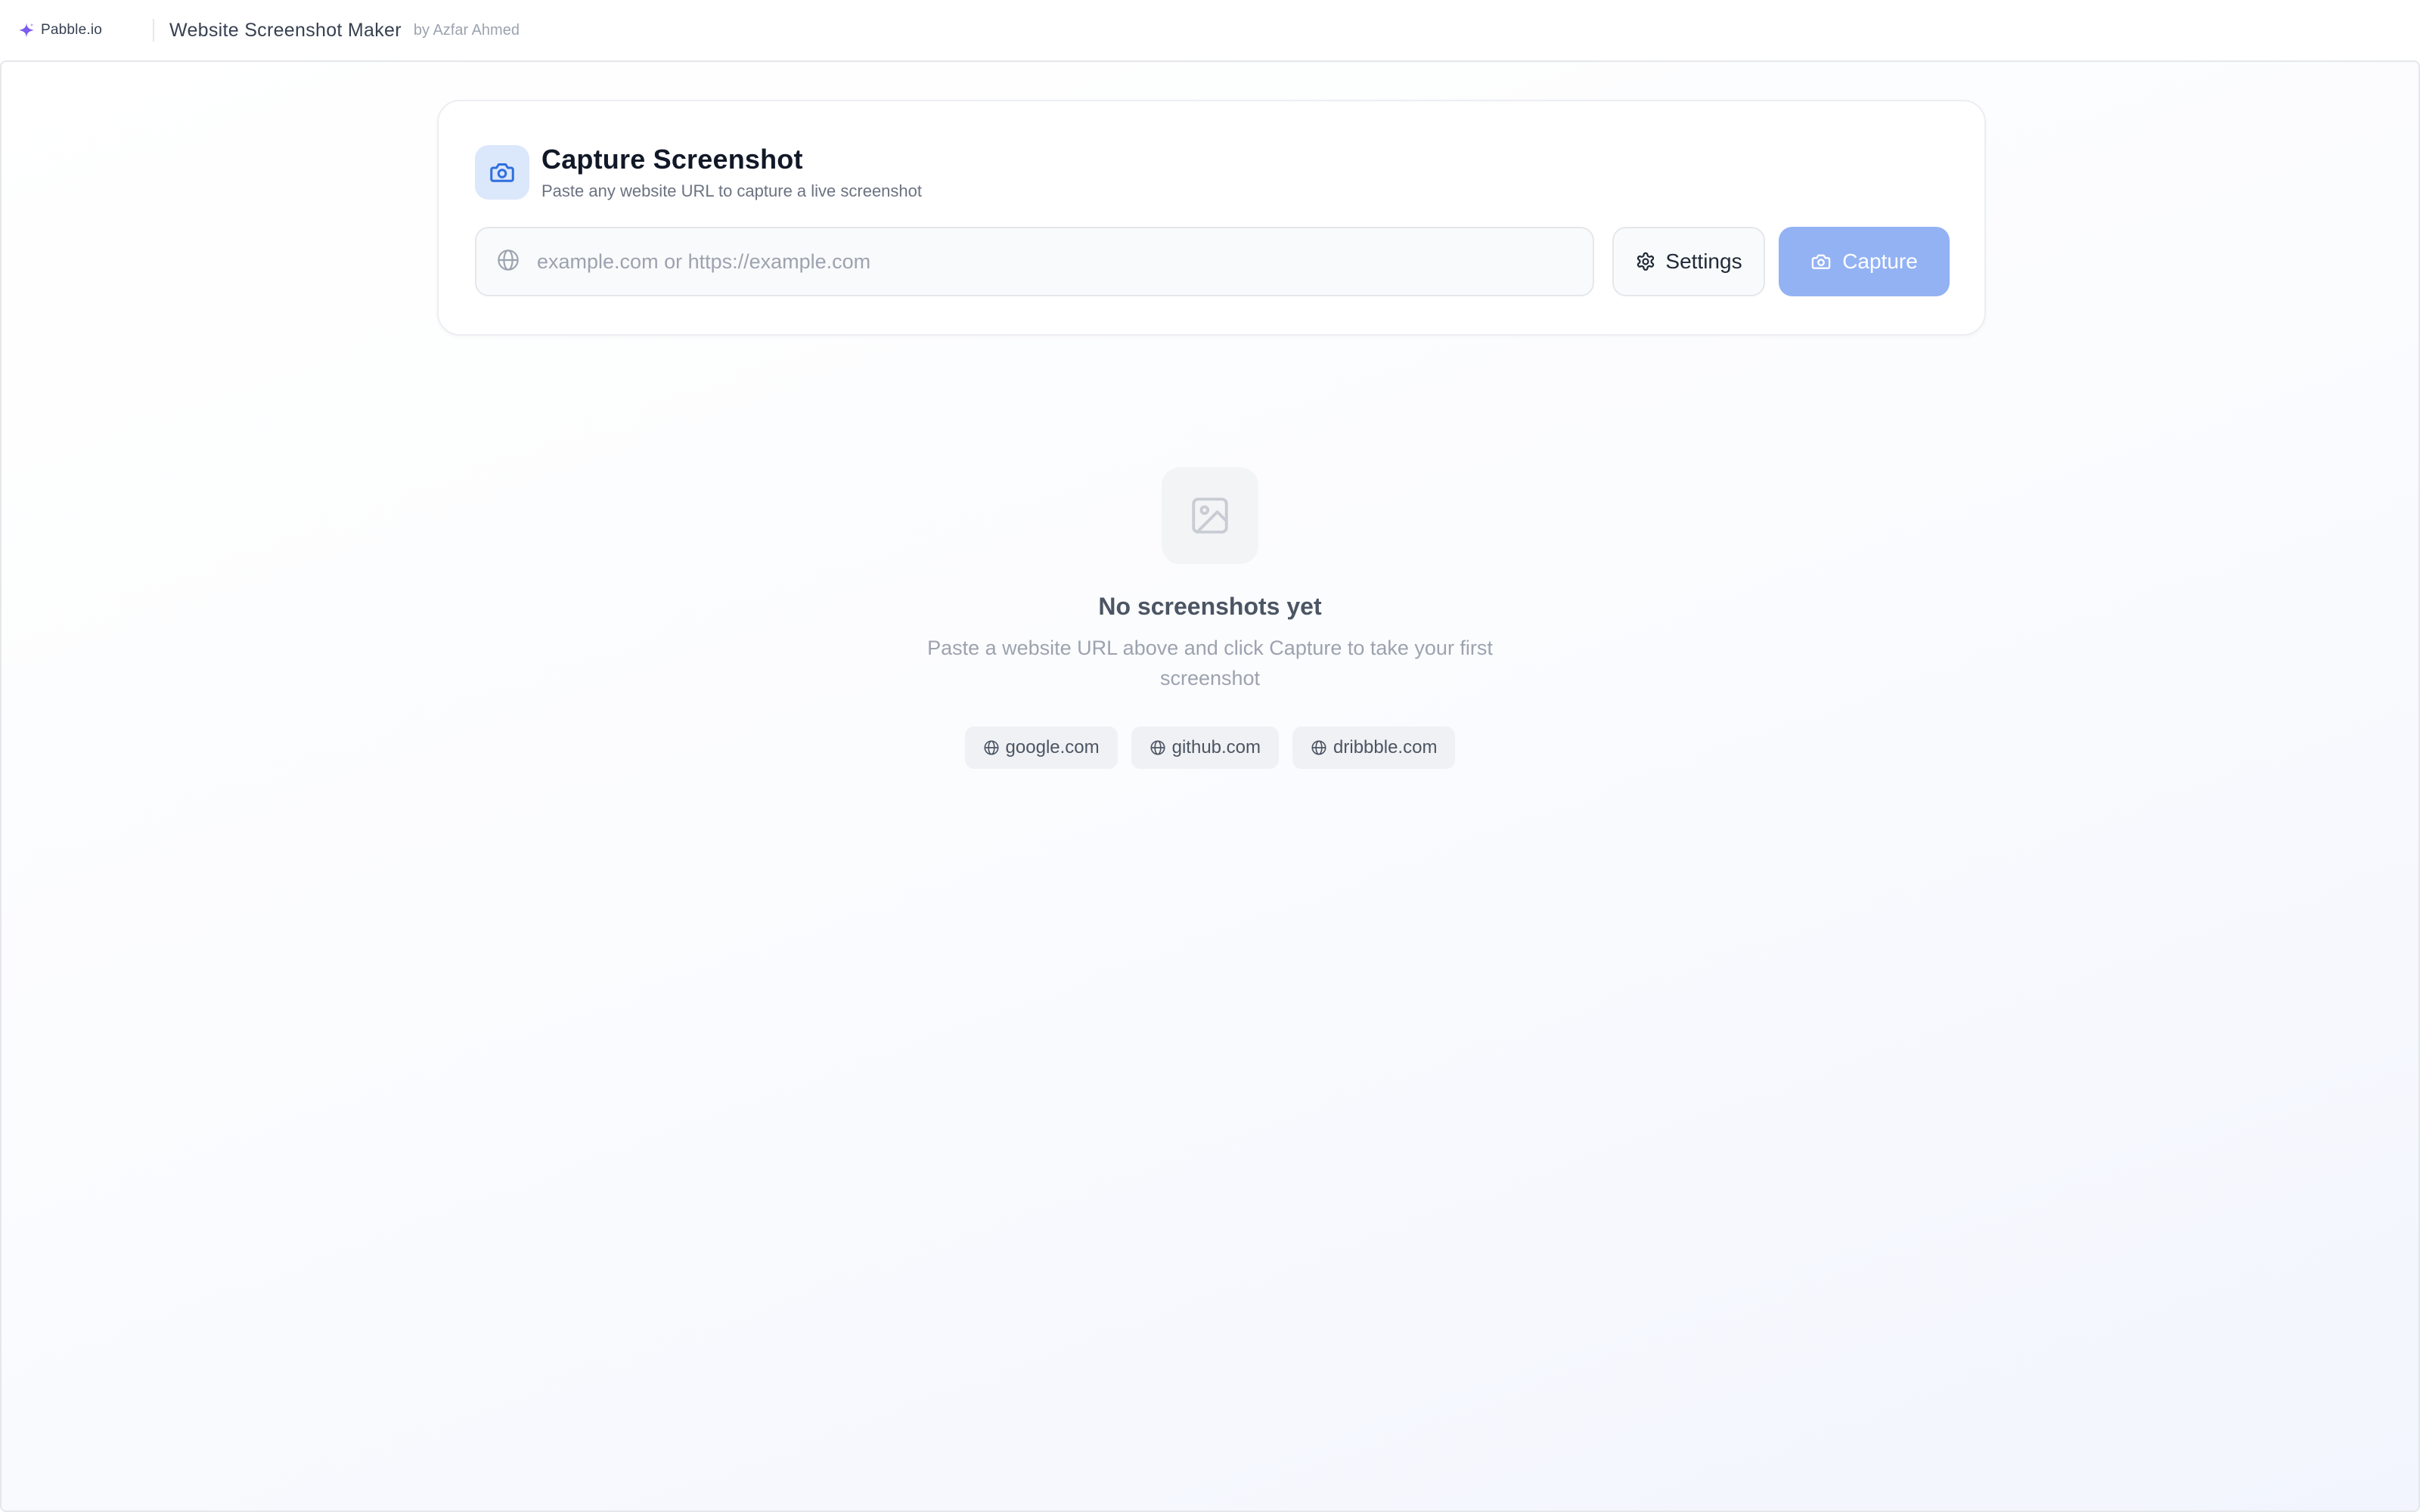  What do you see at coordinates (1043, 261) in the screenshot?
I see `url-input` at bounding box center [1043, 261].